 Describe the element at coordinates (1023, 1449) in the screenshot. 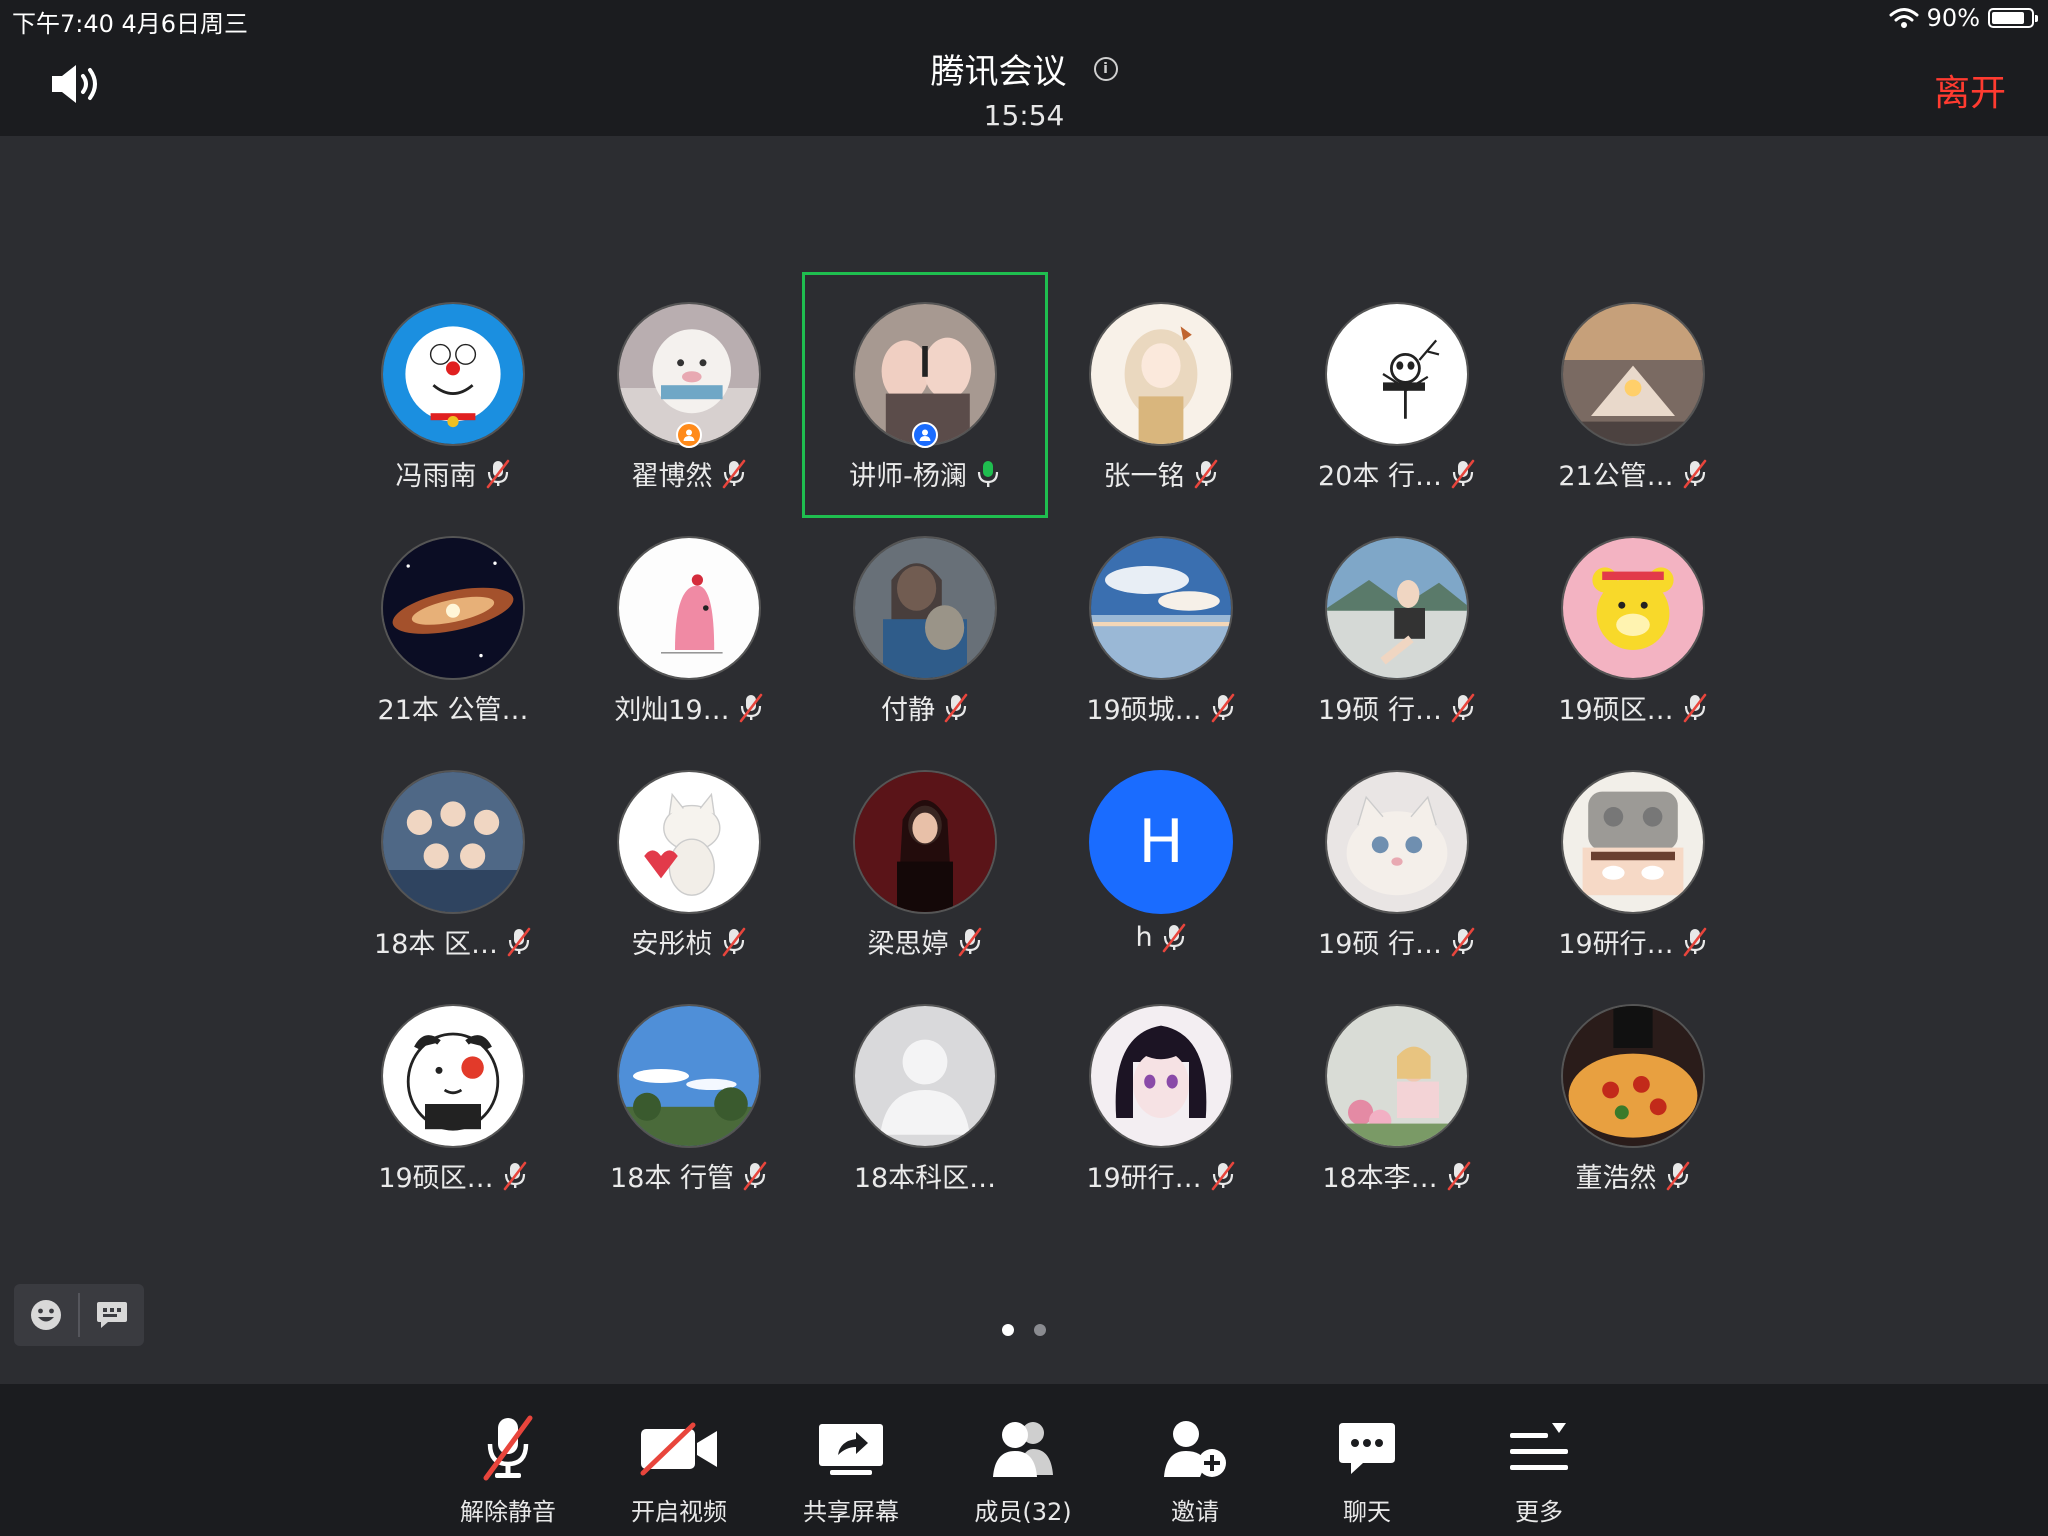

I see `members-icon` at that location.